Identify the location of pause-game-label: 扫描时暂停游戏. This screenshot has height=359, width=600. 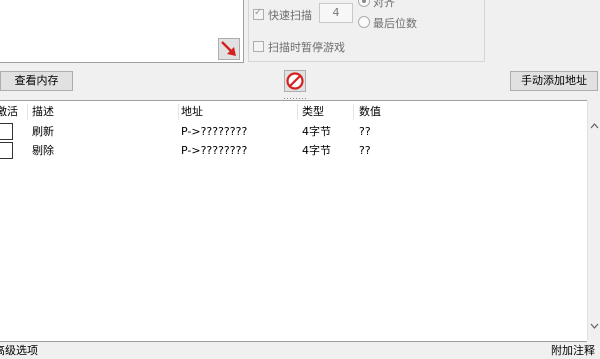
(306, 47).